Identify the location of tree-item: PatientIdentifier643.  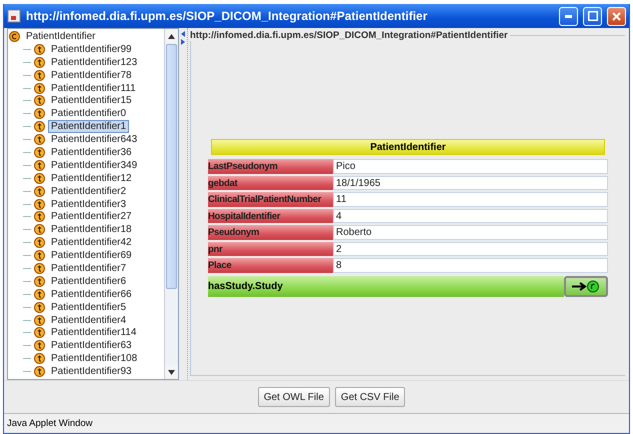
(94, 139).